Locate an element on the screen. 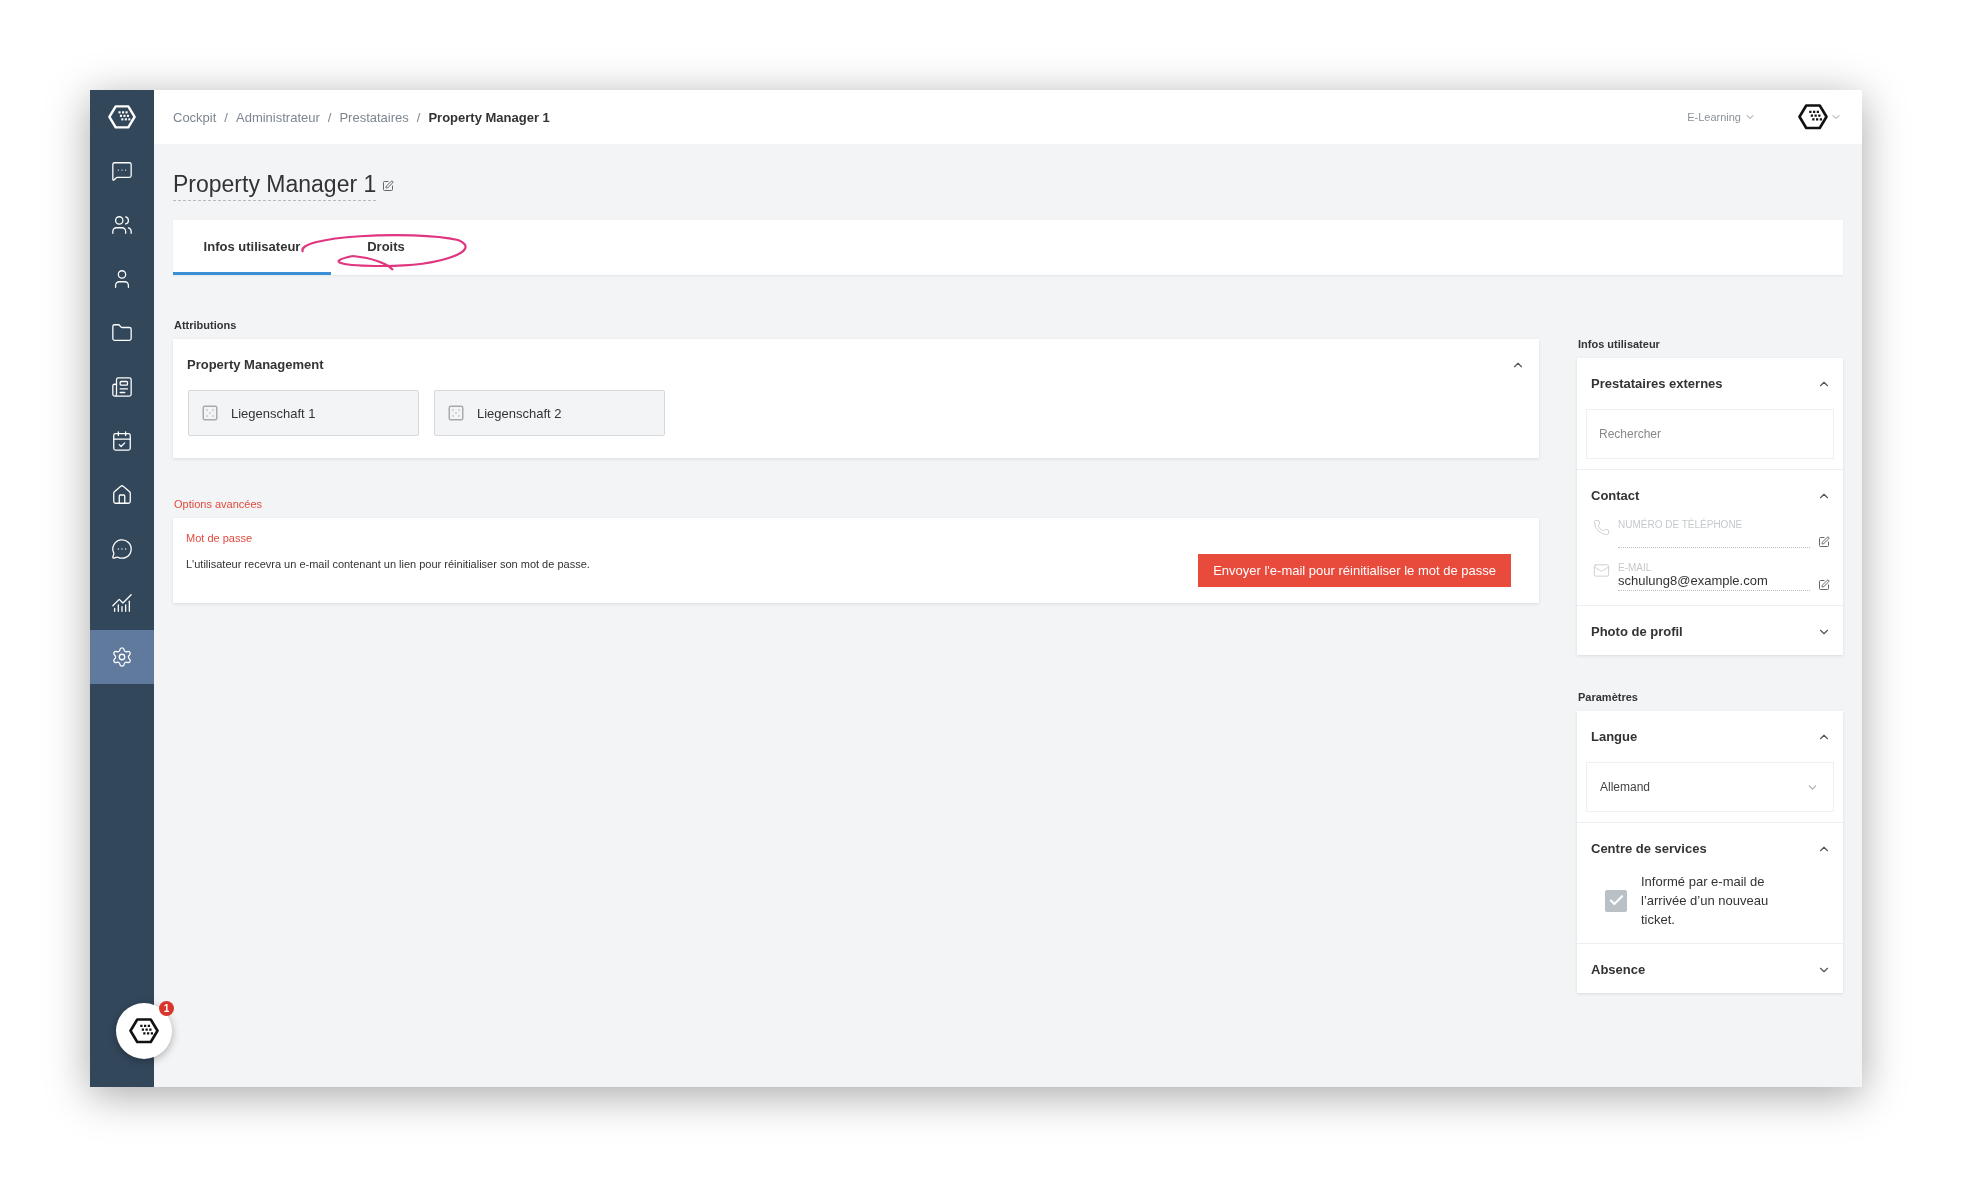 This screenshot has width=1978, height=1196. section-title: Centre de services is located at coordinates (1649, 848).